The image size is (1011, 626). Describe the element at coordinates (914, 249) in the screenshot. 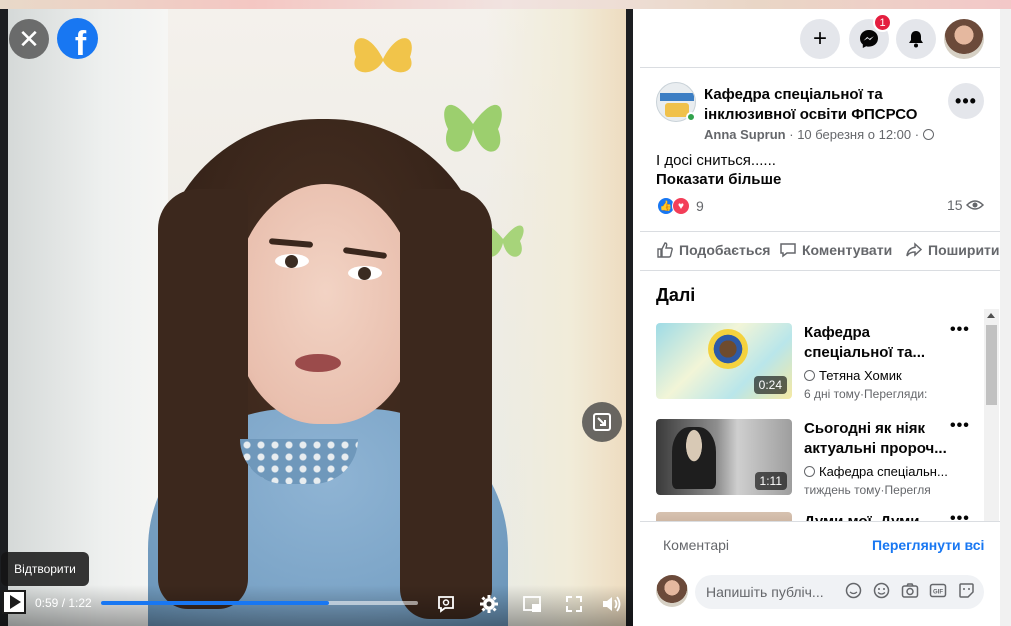

I see `share-icon` at that location.